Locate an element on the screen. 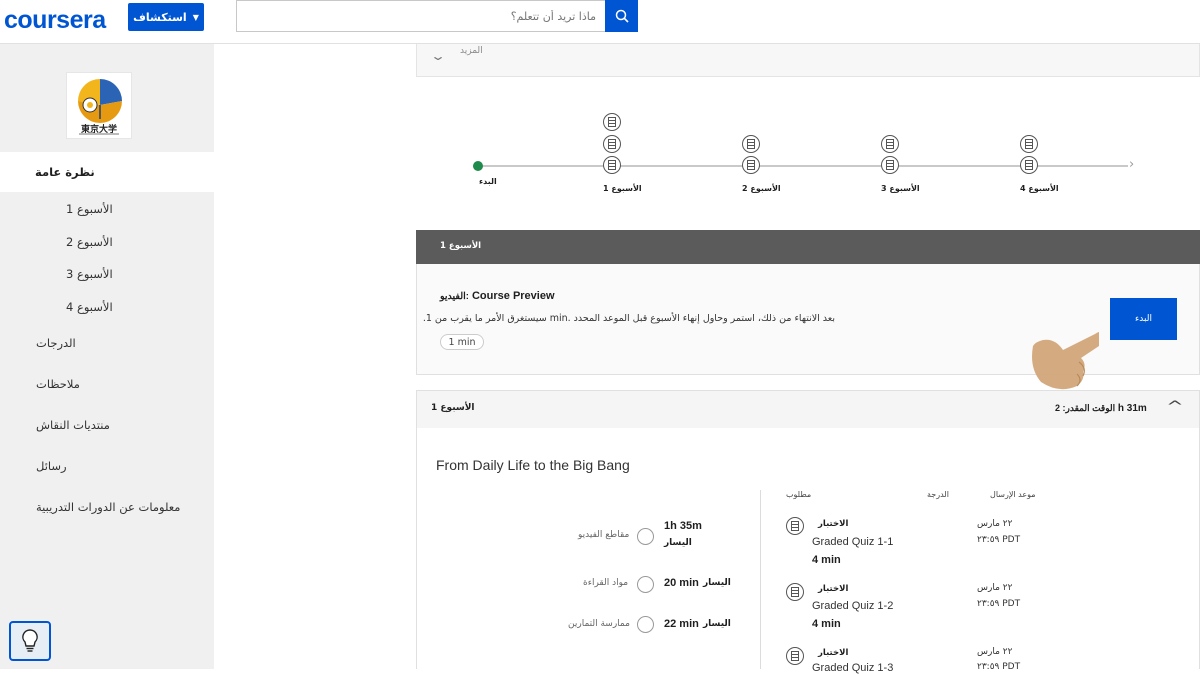 The height and width of the screenshot is (674, 1200). timeline-next-arrow: › is located at coordinates (1131, 164).